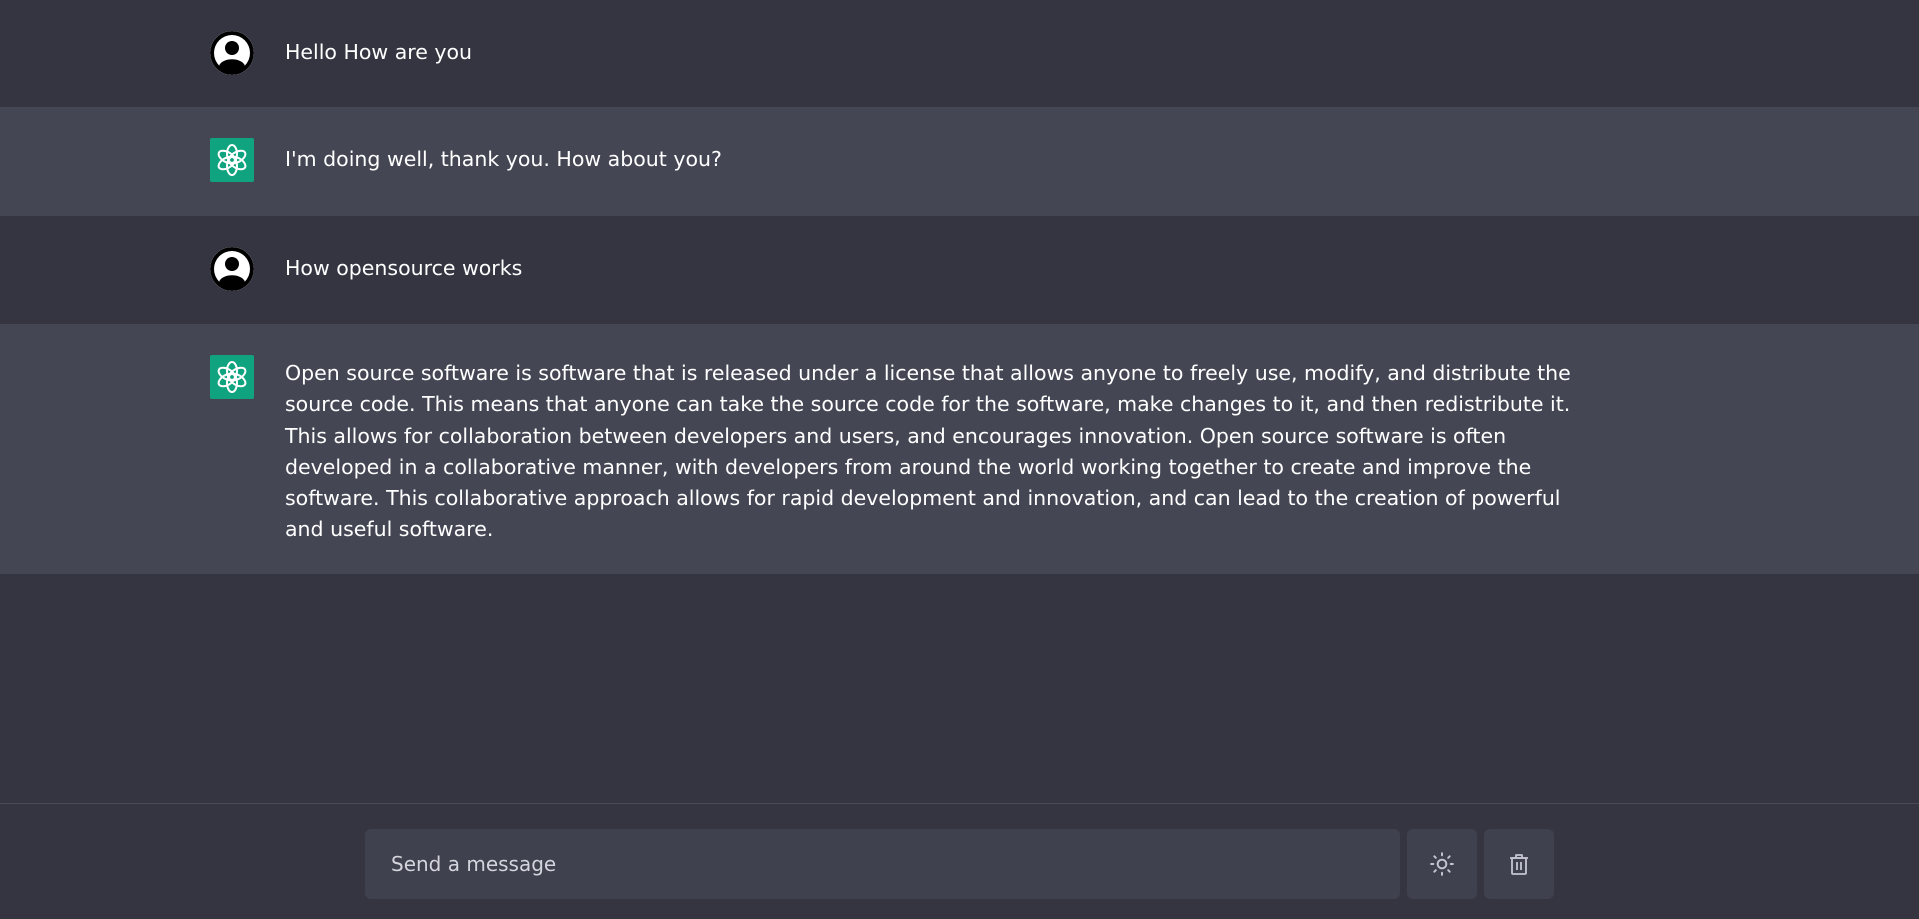  What do you see at coordinates (379, 52) in the screenshot?
I see `message-text: Hello How are you` at bounding box center [379, 52].